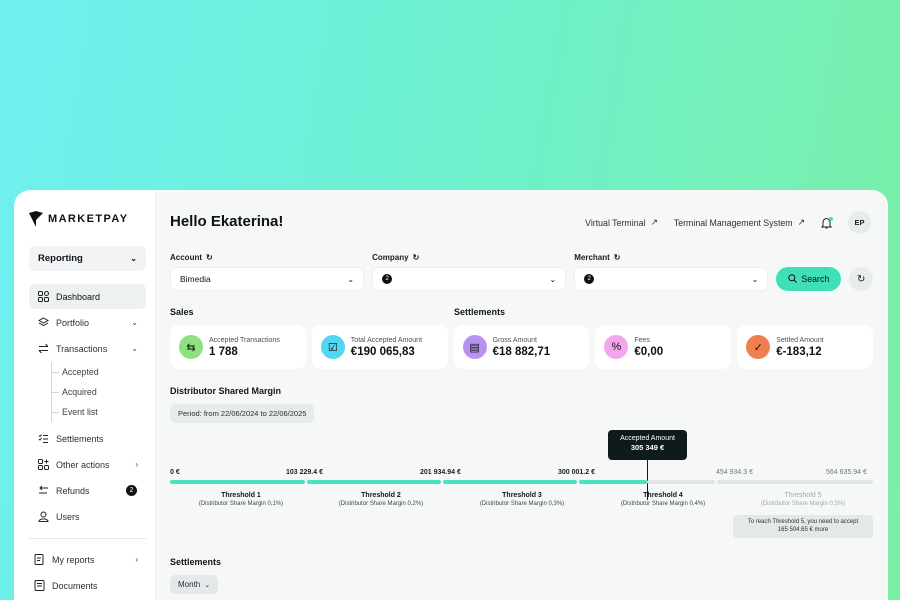  I want to click on company-select: 2 ⌄, so click(469, 279).